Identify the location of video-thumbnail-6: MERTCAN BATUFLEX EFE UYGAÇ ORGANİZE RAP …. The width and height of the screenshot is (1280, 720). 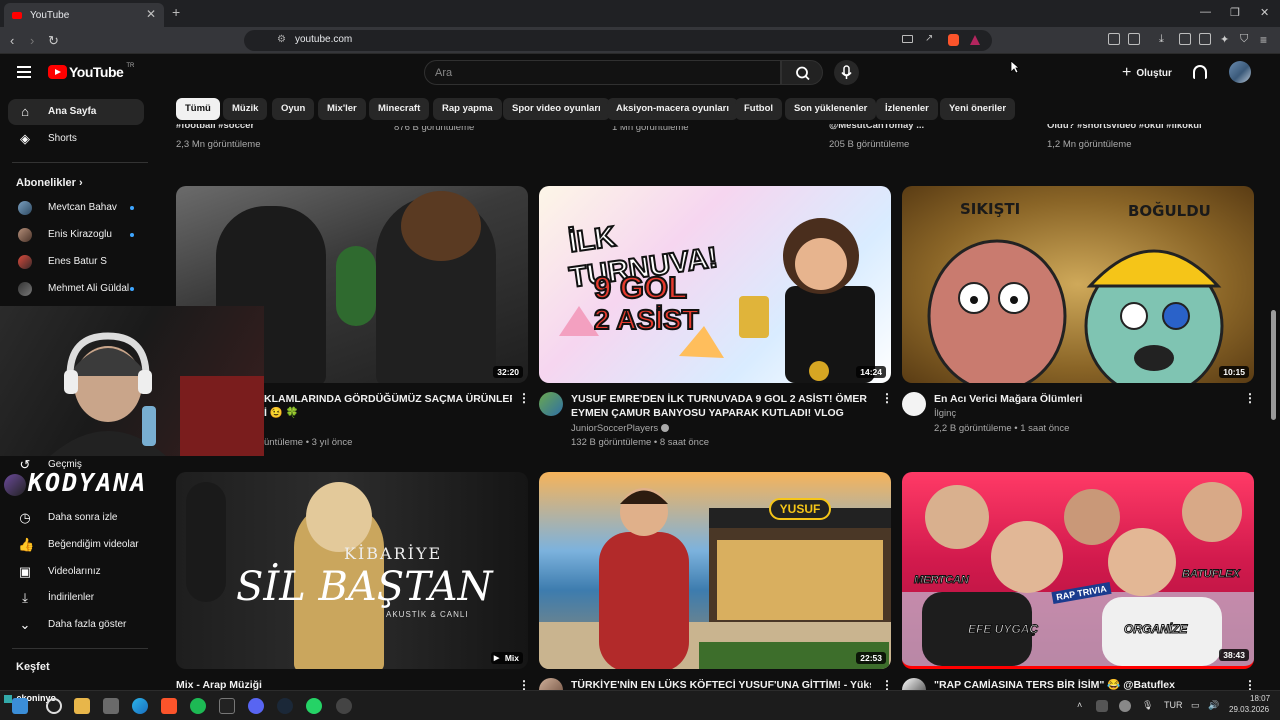
(1078, 570).